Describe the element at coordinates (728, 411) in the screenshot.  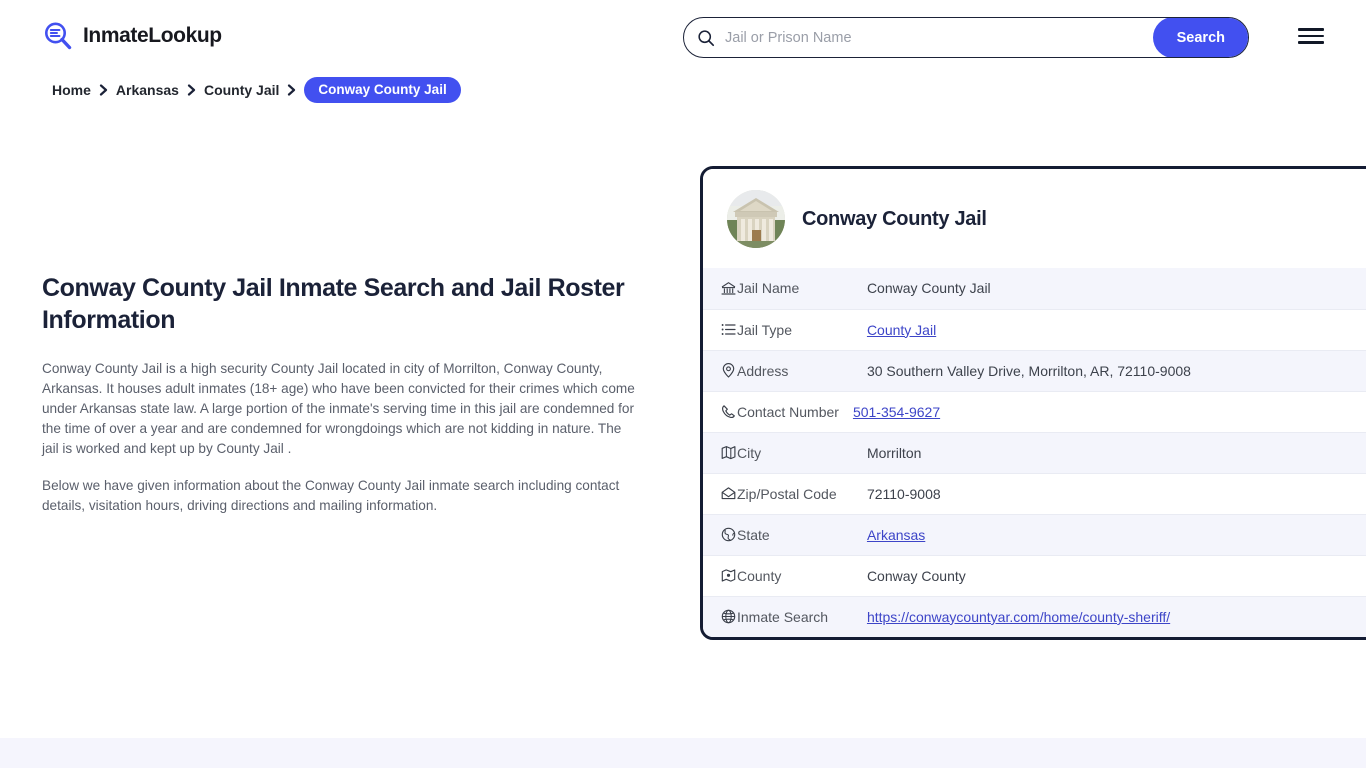
I see `phone-icon` at that location.